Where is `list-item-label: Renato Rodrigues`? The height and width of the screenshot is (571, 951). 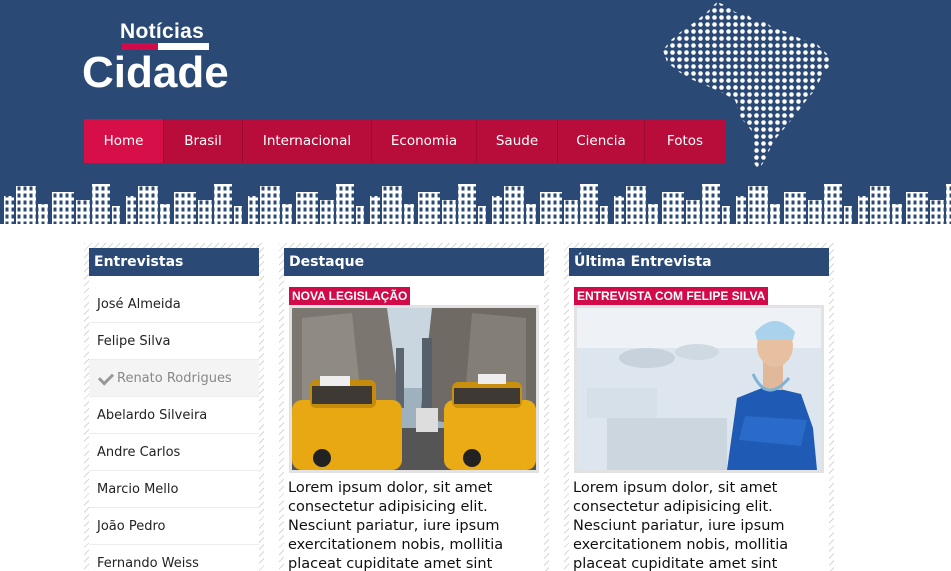 list-item-label: Renato Rodrigues is located at coordinates (174, 378).